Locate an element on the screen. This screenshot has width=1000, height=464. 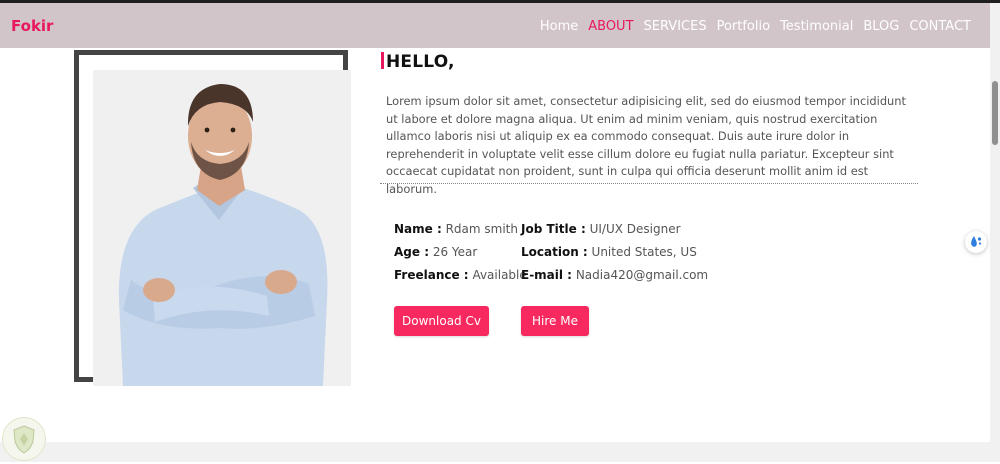
page-scrollbar is located at coordinates (995, 232).